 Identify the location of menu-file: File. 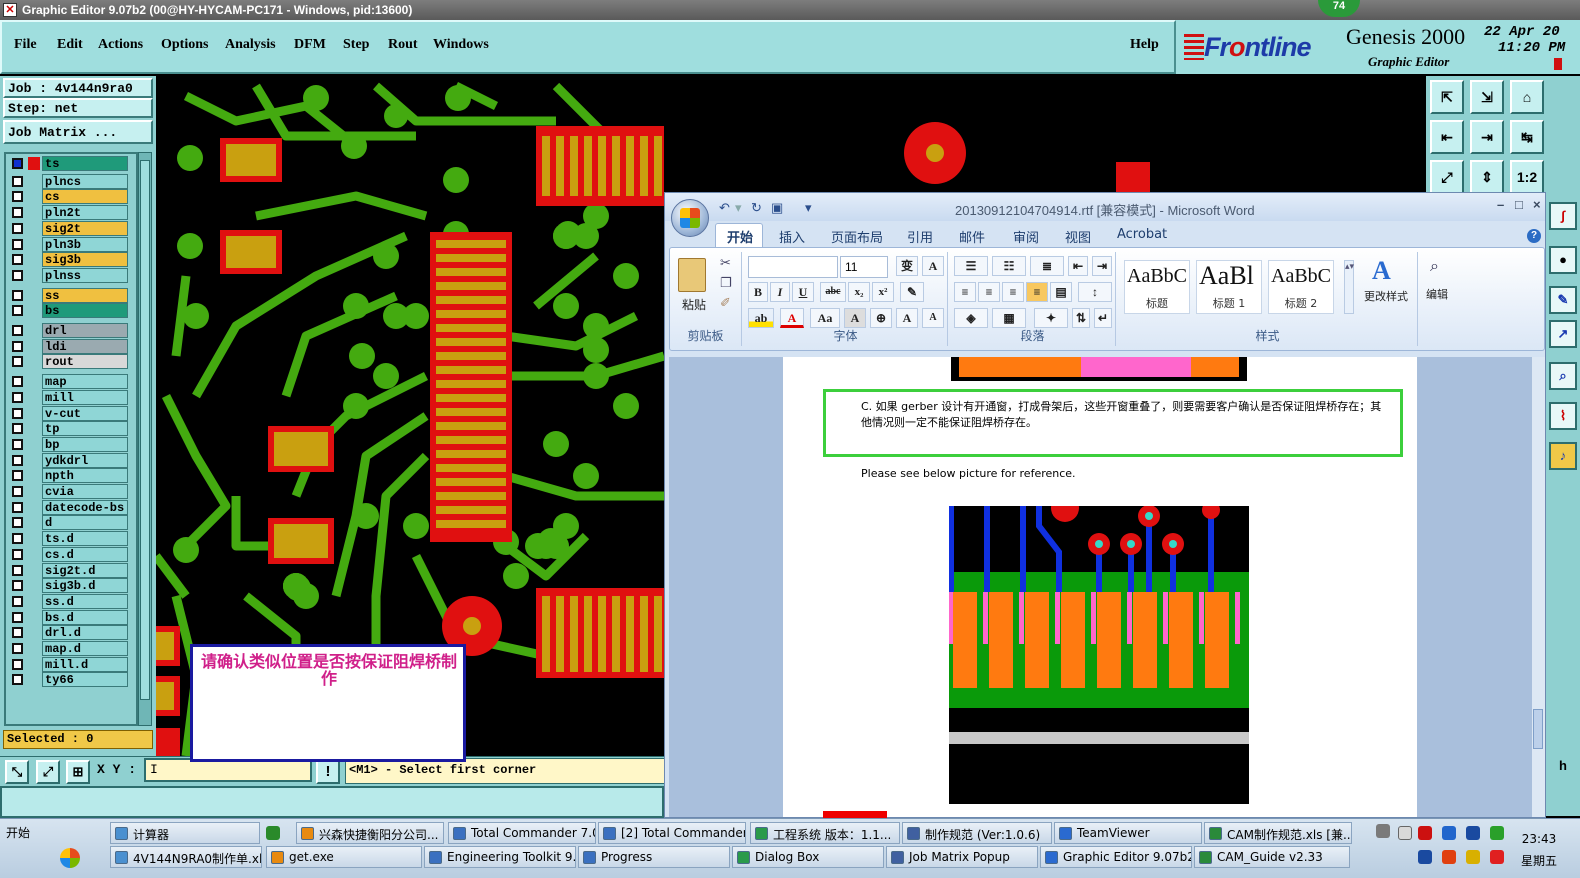
(25, 45).